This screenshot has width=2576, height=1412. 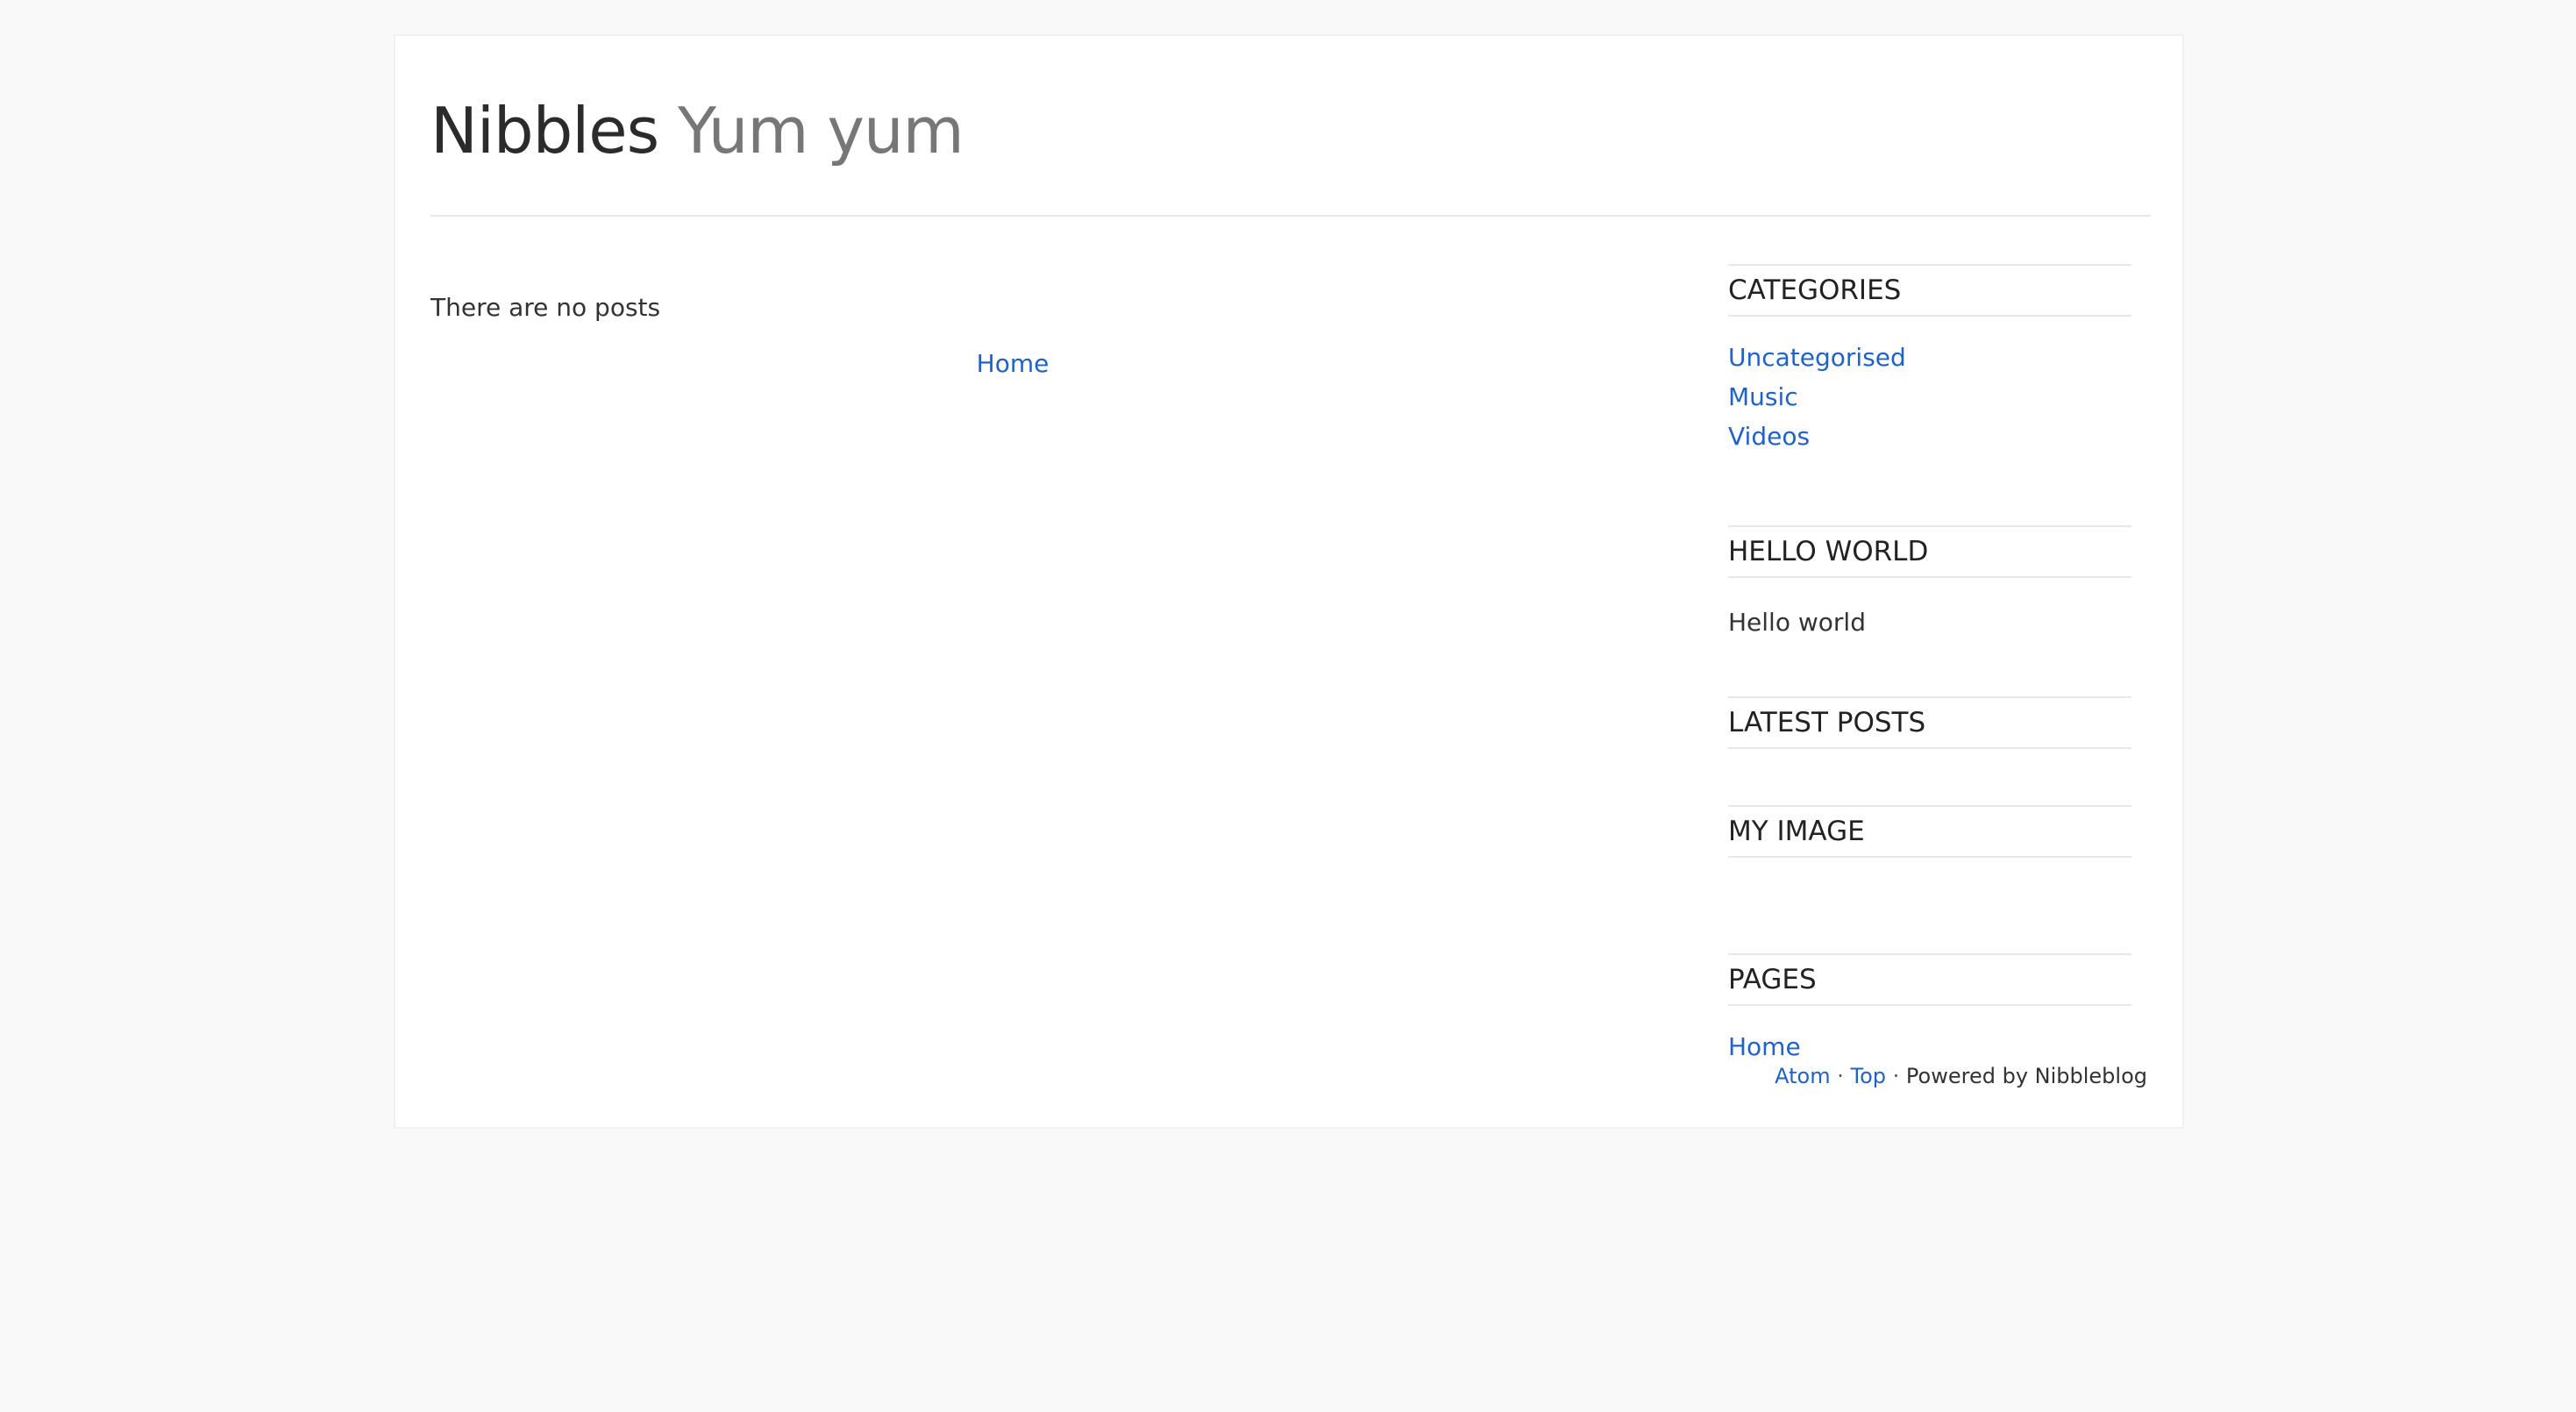 What do you see at coordinates (1000, 334) in the screenshot?
I see `main-content: There are no posts Home` at bounding box center [1000, 334].